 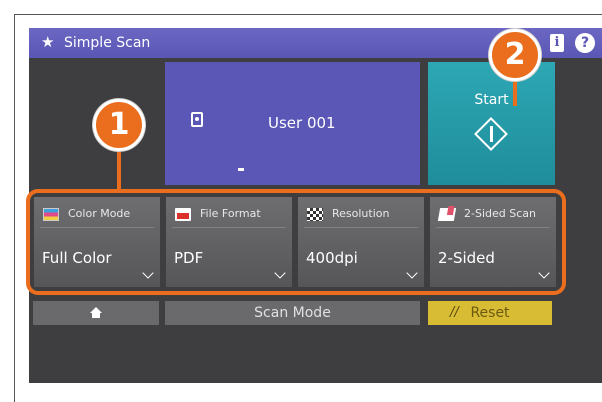 I want to click on reset-label: Reset, so click(x=490, y=313).